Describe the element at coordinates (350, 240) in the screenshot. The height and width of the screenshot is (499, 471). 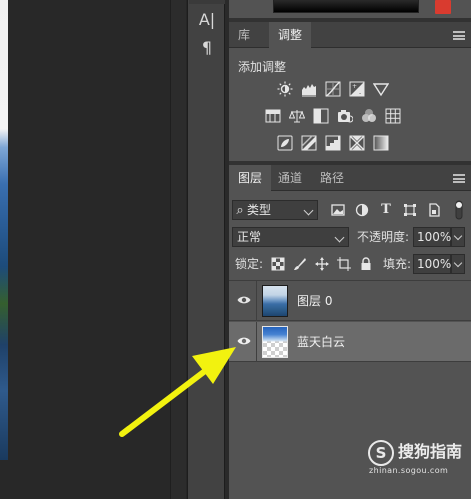
I see `blend-row: 正常 不透明度: 100%` at that location.